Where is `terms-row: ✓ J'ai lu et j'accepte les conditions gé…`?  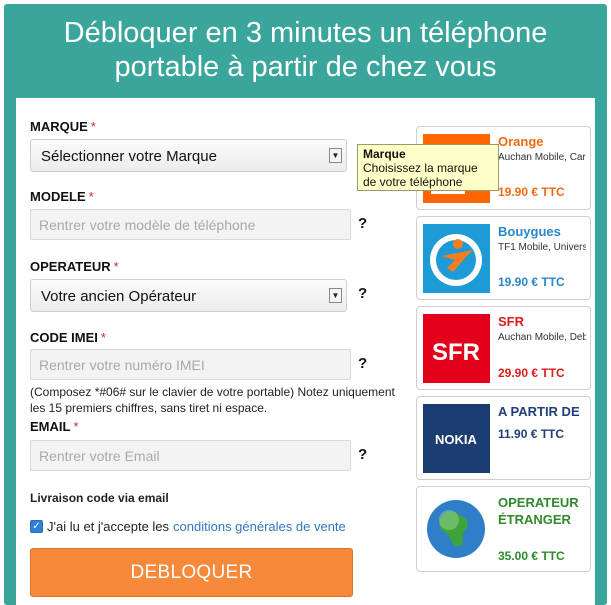
terms-row: ✓ J'ai lu et j'accepte les conditions gé… is located at coordinates (188, 526).